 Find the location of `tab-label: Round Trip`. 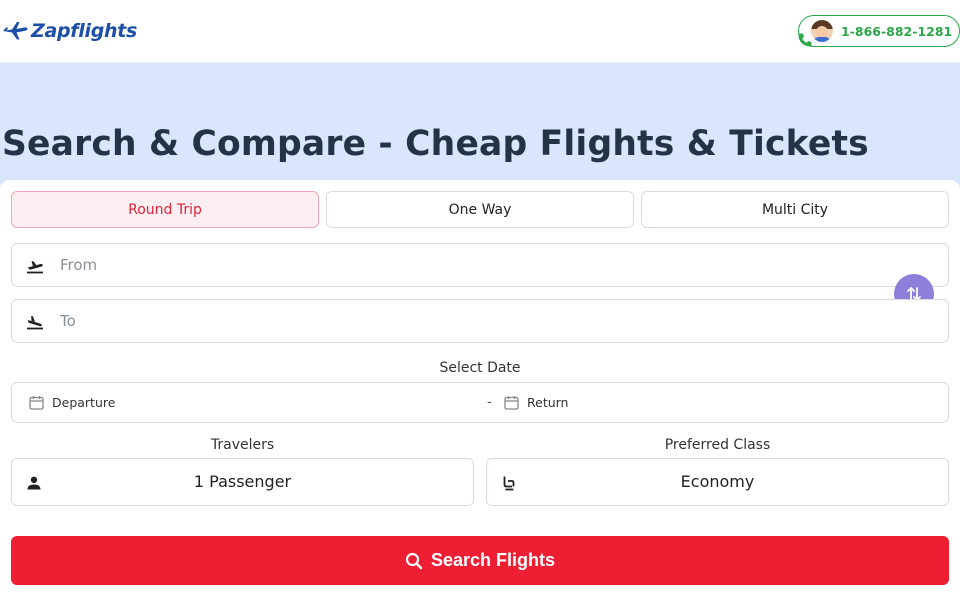

tab-label: Round Trip is located at coordinates (165, 209).